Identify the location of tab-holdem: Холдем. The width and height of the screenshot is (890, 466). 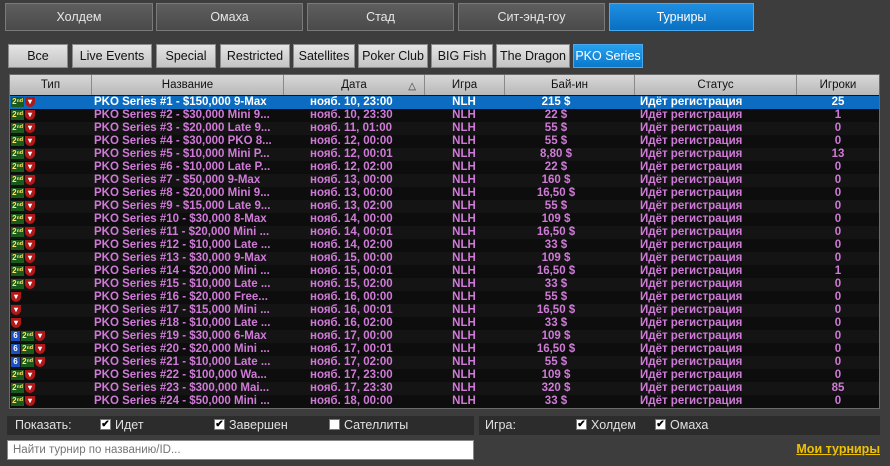
(79, 17).